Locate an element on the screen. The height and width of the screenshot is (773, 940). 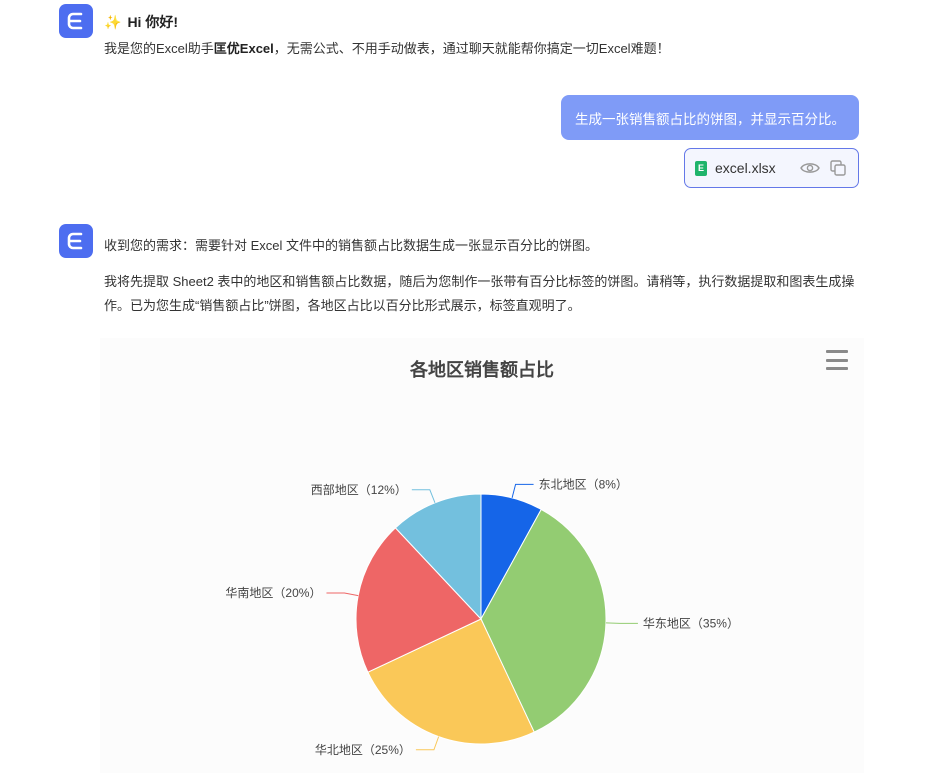
brand-name: 匡优Excel is located at coordinates (243, 48).